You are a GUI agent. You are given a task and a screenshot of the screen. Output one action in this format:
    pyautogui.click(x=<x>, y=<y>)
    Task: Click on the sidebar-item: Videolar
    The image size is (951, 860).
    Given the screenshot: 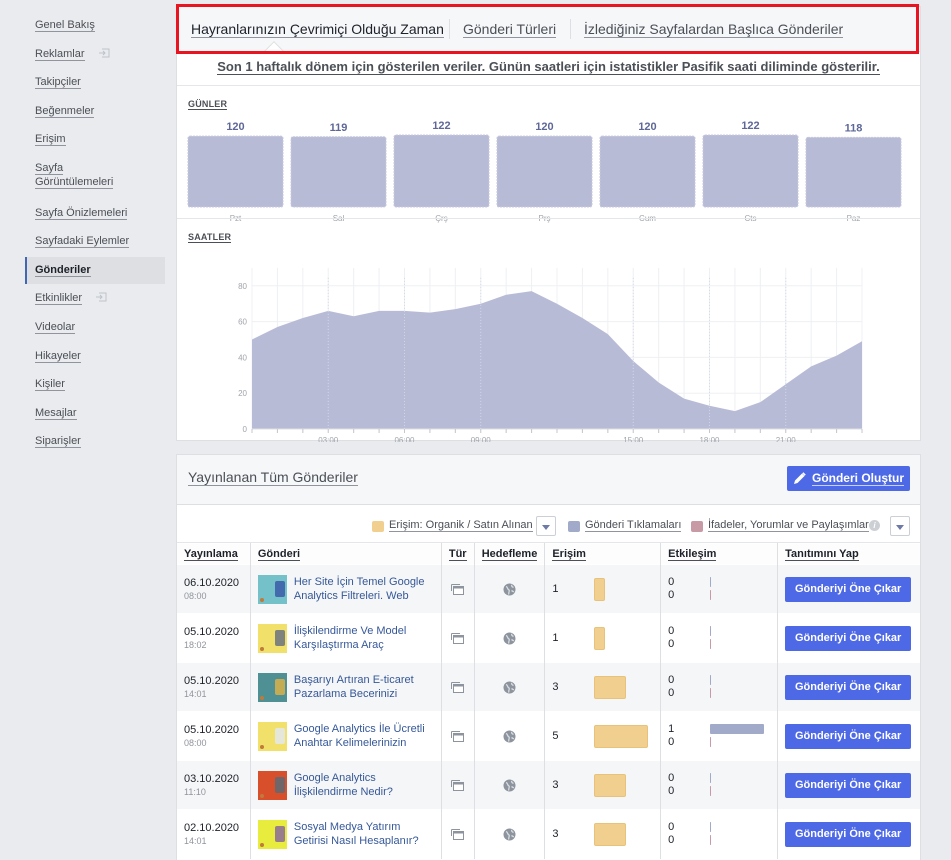 What is the action you would take?
    pyautogui.click(x=95, y=327)
    